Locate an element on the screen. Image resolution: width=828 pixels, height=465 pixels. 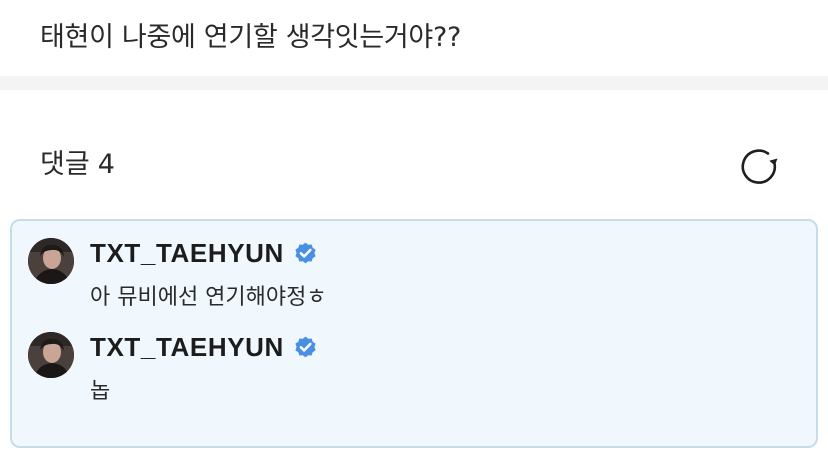
refresh-button is located at coordinates (759, 166).